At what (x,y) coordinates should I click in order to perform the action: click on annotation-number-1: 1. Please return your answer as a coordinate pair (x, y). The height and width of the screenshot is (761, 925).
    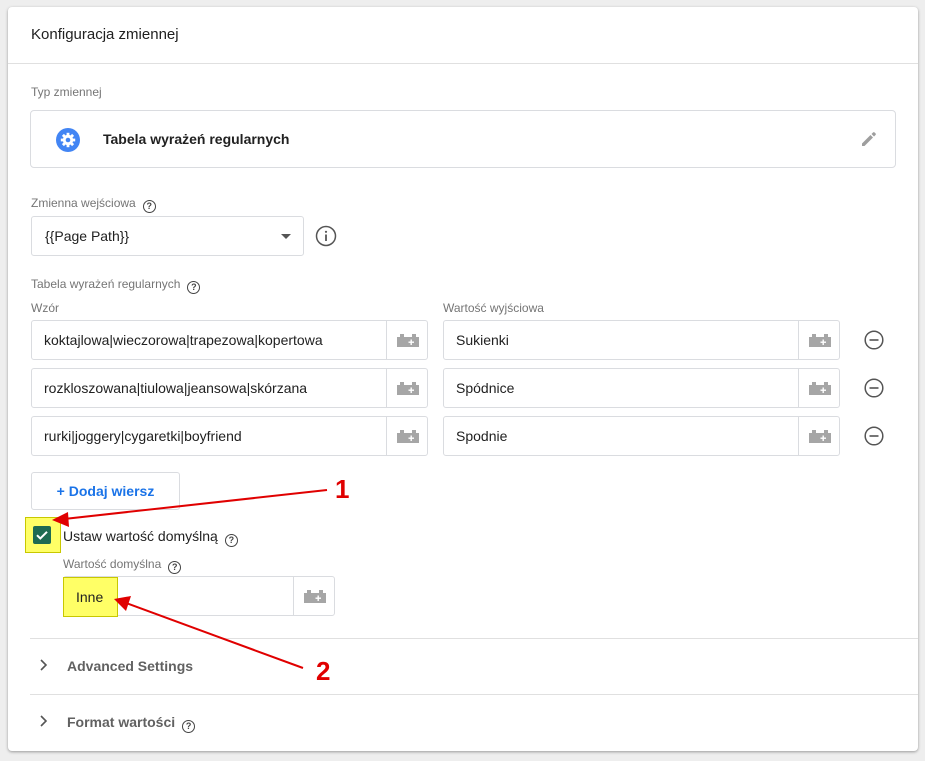
    Looking at the image, I should click on (342, 489).